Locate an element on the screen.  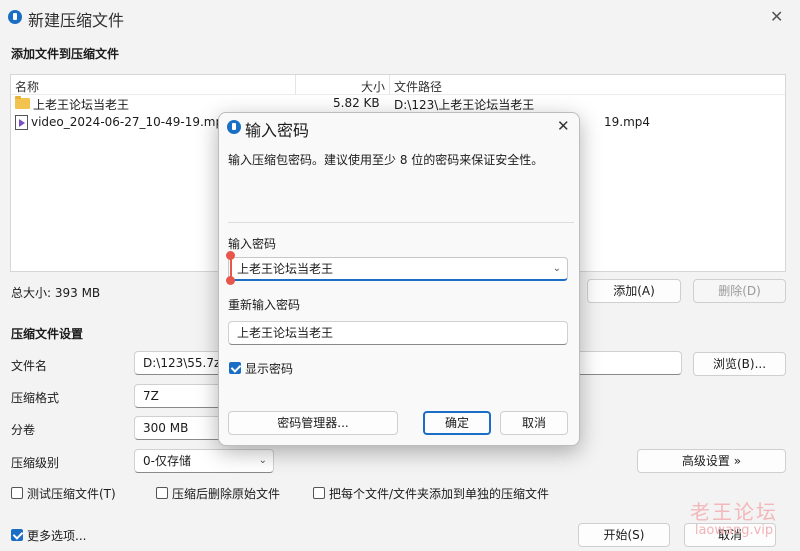
row-name: video_2024-06-27_10-49-19.mp4 is located at coordinates (131, 122).